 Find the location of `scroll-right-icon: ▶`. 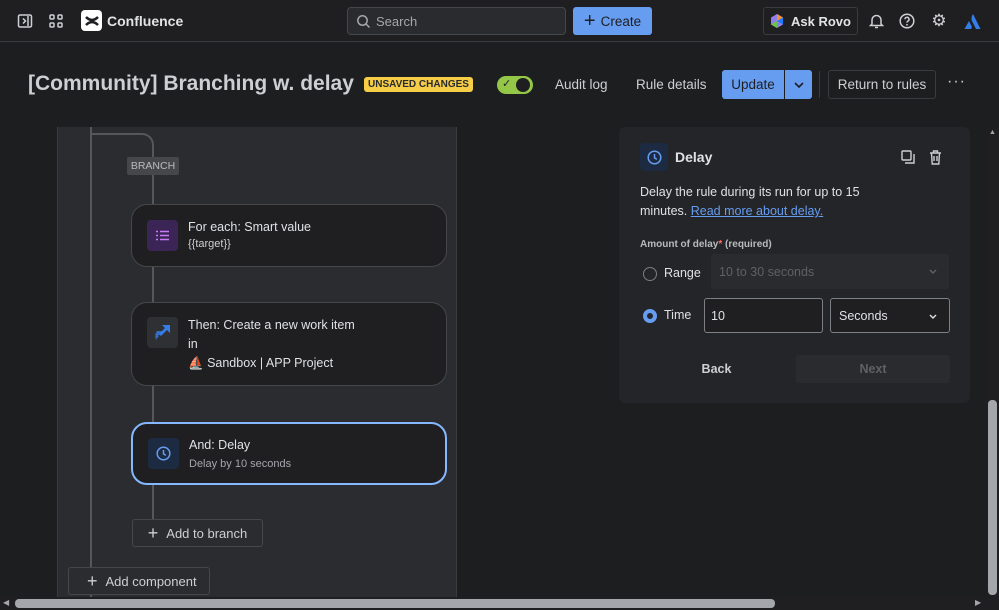

scroll-right-icon: ▶ is located at coordinates (978, 602).